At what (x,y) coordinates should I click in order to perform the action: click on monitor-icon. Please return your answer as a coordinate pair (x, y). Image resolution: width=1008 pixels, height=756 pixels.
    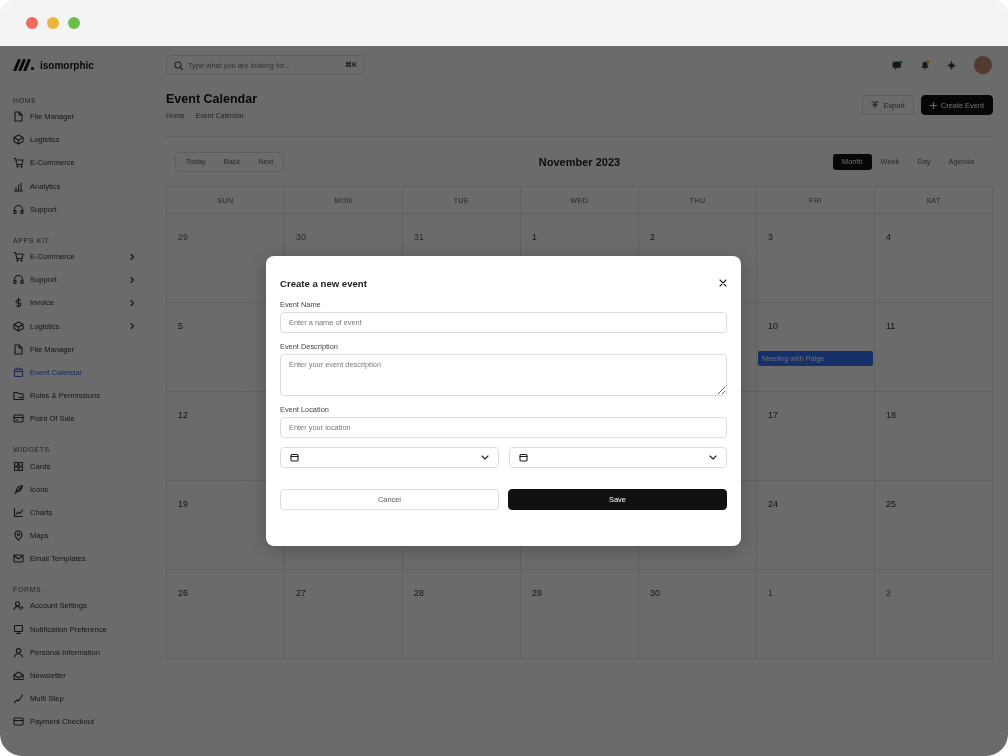
    Looking at the image, I should click on (18, 629).